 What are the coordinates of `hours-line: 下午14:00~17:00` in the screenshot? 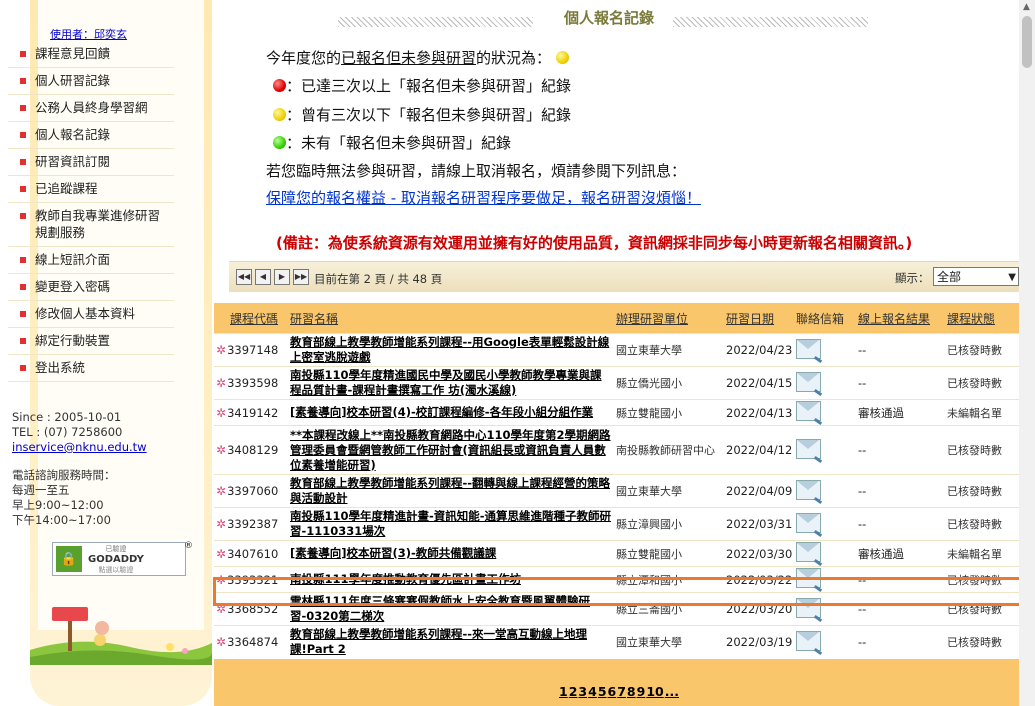 It's located at (61, 520).